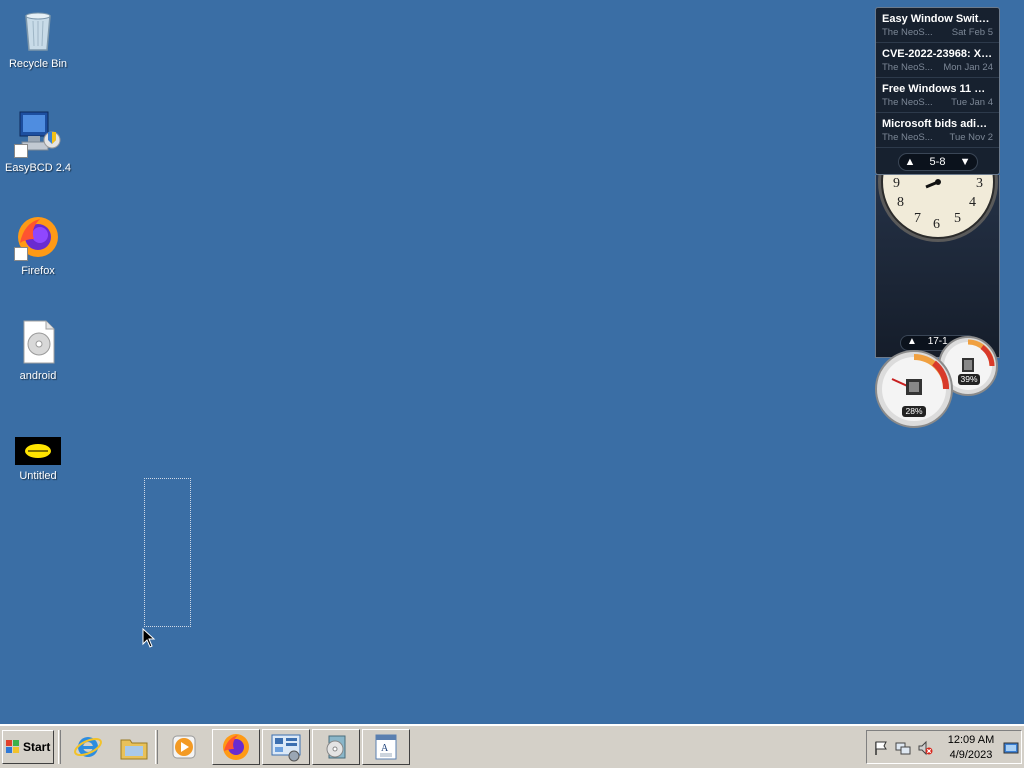 The height and width of the screenshot is (768, 1024). Describe the element at coordinates (971, 748) in the screenshot. I see `tray-clock: 12:09 AM 4/9/2023` at that location.